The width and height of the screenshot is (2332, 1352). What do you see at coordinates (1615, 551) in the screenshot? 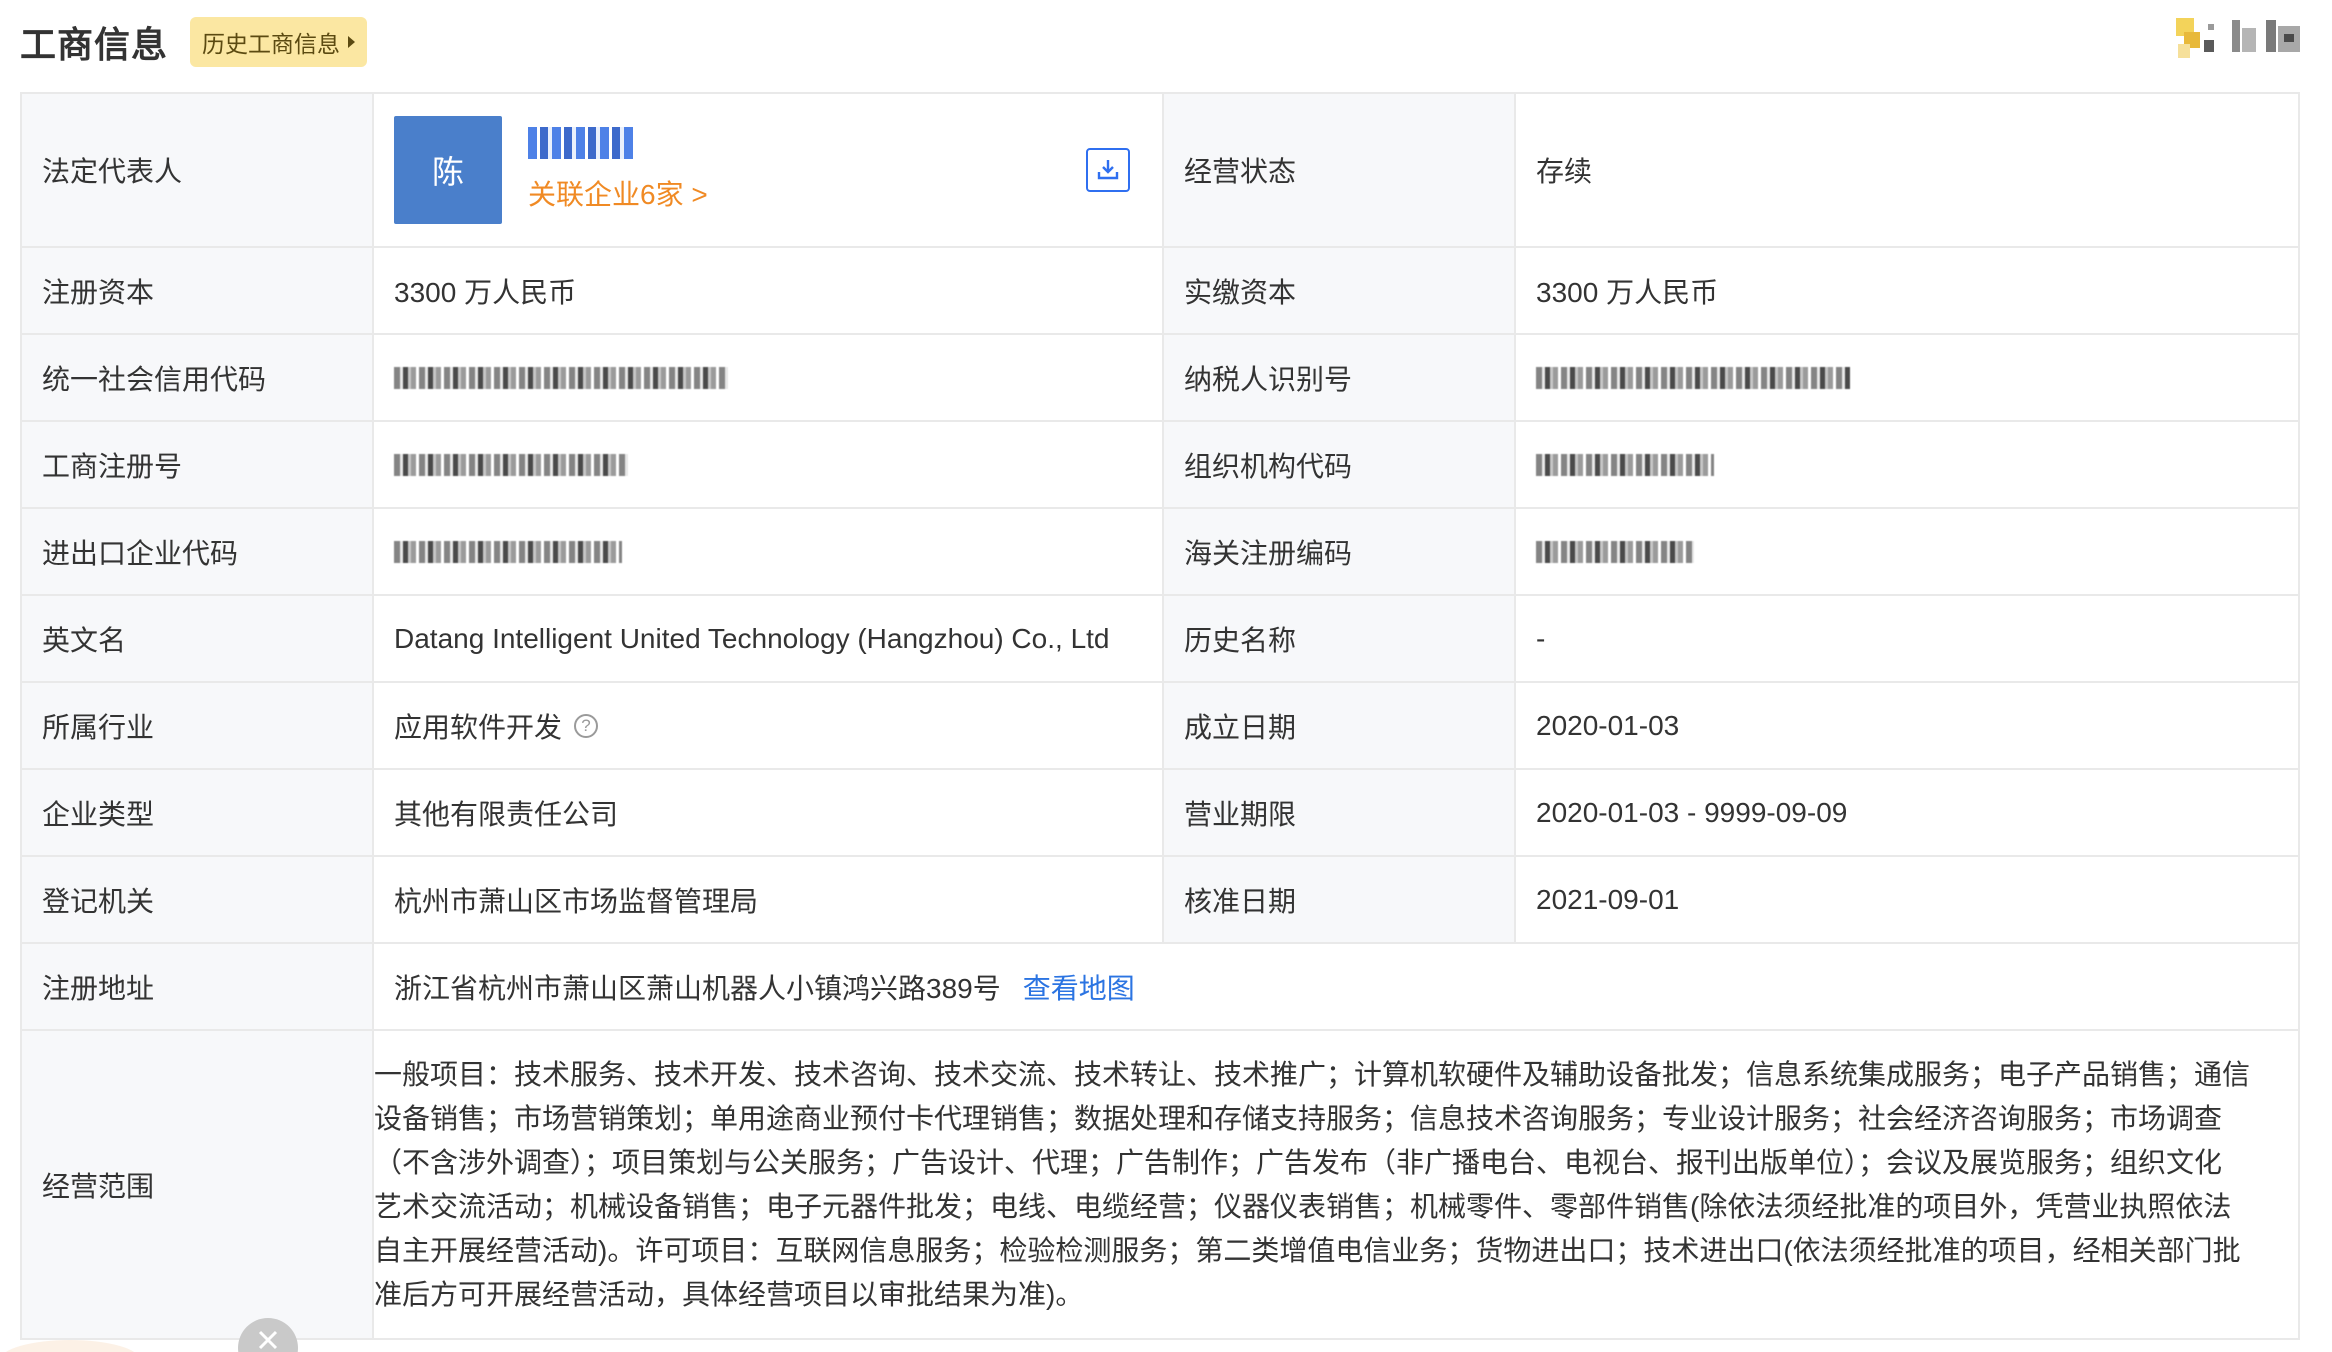
I see `customs-code-redacted` at bounding box center [1615, 551].